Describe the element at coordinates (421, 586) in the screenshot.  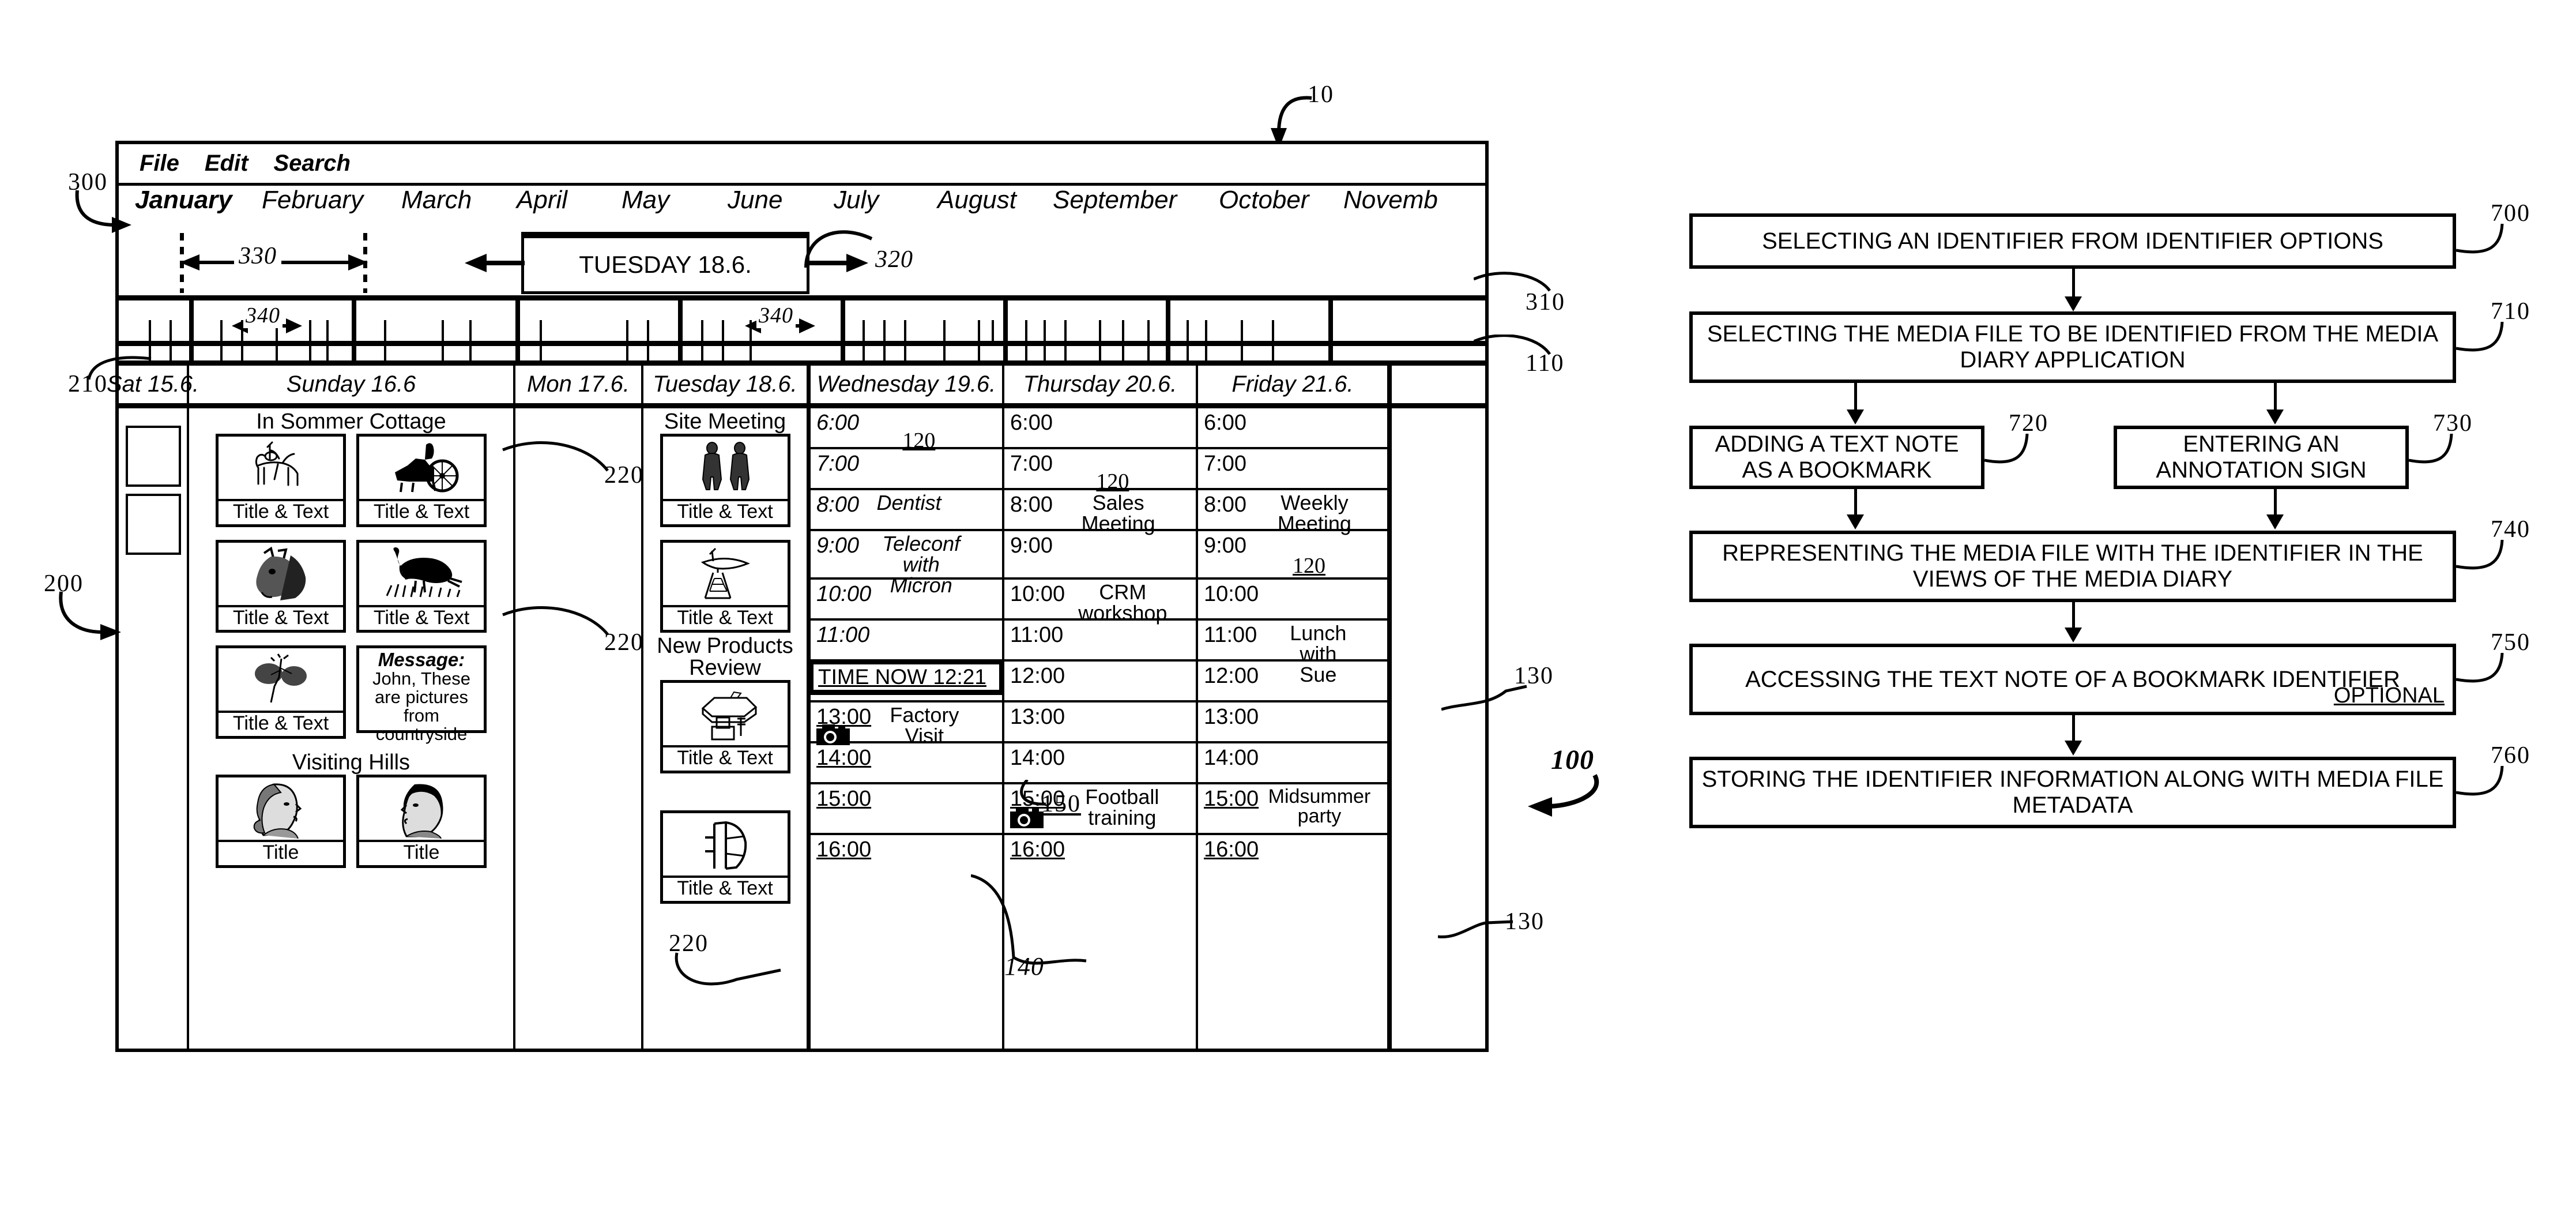
I see `thumbnail-bird: Title & Text` at that location.